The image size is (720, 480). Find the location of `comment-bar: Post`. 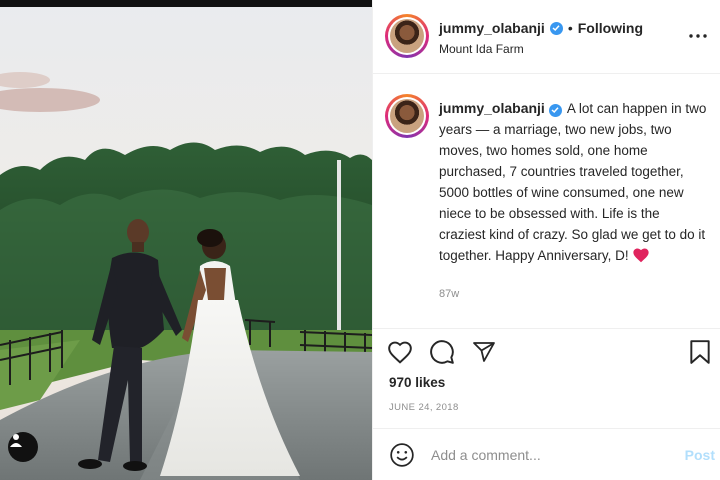

comment-bar: Post is located at coordinates (546, 454).